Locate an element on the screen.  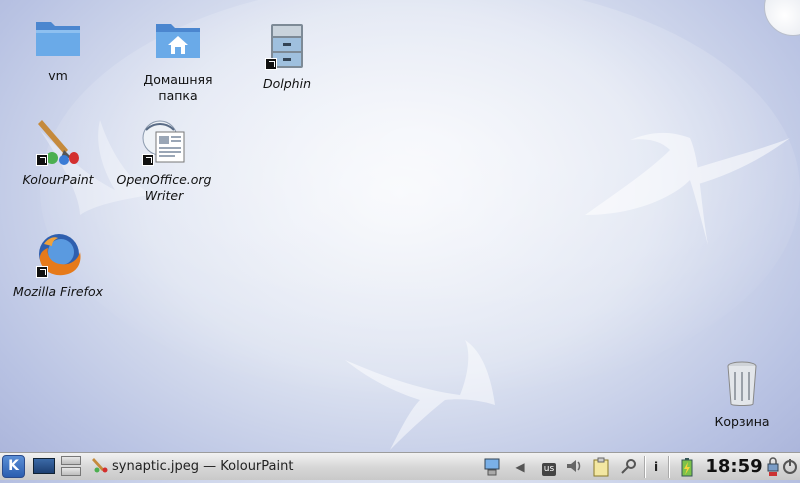
desktop-icon-label: KolourPaint is located at coordinates (58, 179).